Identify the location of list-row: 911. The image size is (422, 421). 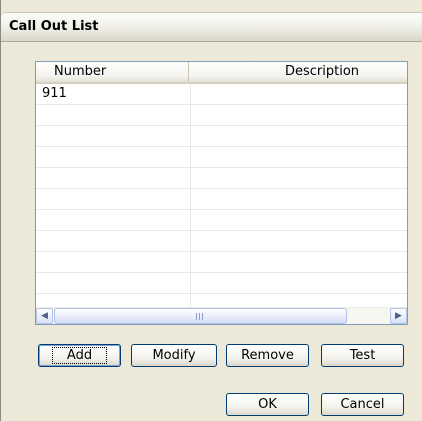
(221, 94).